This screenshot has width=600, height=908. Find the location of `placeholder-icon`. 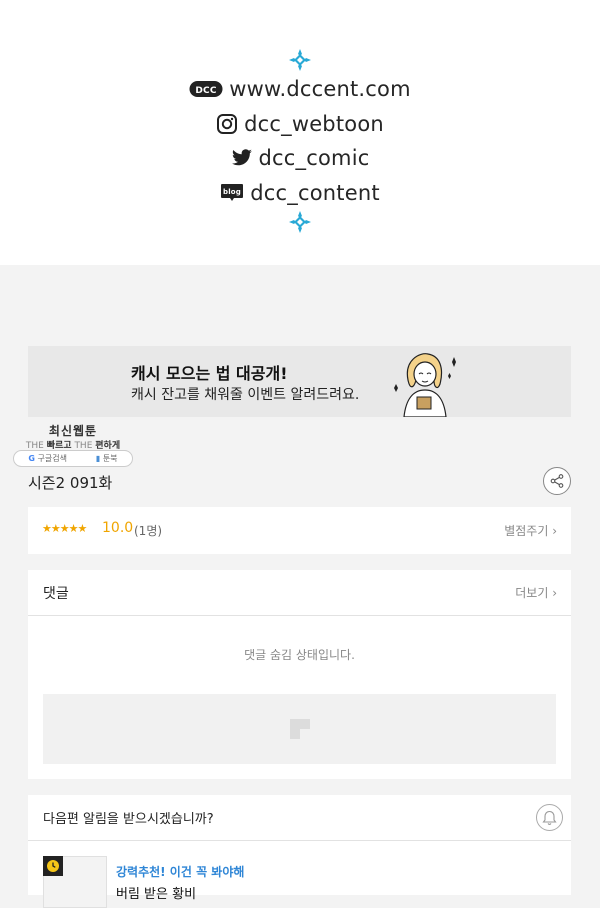

placeholder-icon is located at coordinates (300, 729).